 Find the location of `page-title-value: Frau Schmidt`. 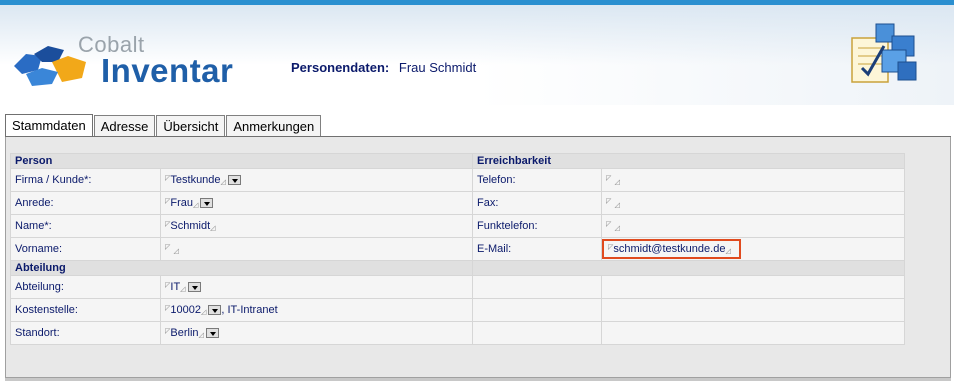

page-title-value: Frau Schmidt is located at coordinates (437, 67).